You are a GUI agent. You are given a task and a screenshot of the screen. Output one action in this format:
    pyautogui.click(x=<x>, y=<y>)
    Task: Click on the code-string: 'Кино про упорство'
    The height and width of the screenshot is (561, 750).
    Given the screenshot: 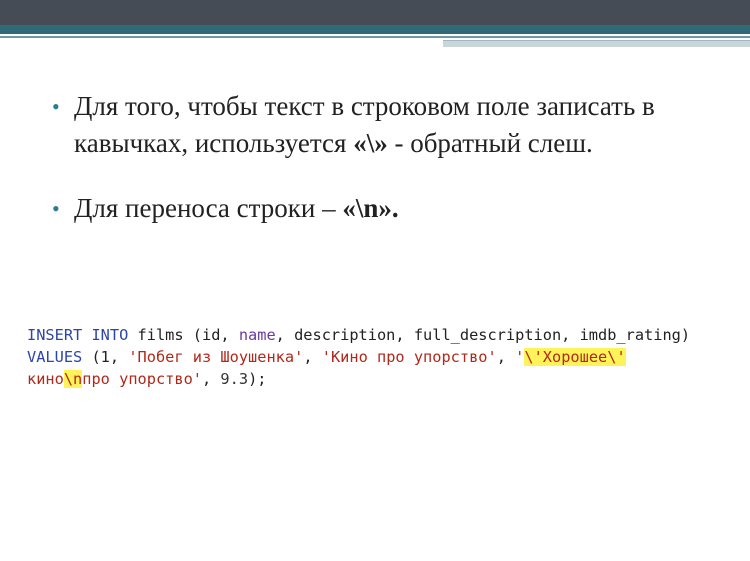 What is the action you would take?
    pyautogui.click(x=409, y=357)
    